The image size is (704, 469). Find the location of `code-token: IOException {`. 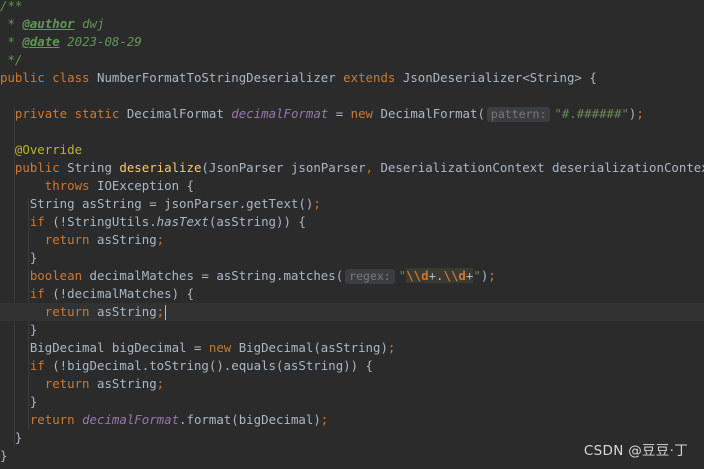

code-token: IOException { is located at coordinates (145, 185).